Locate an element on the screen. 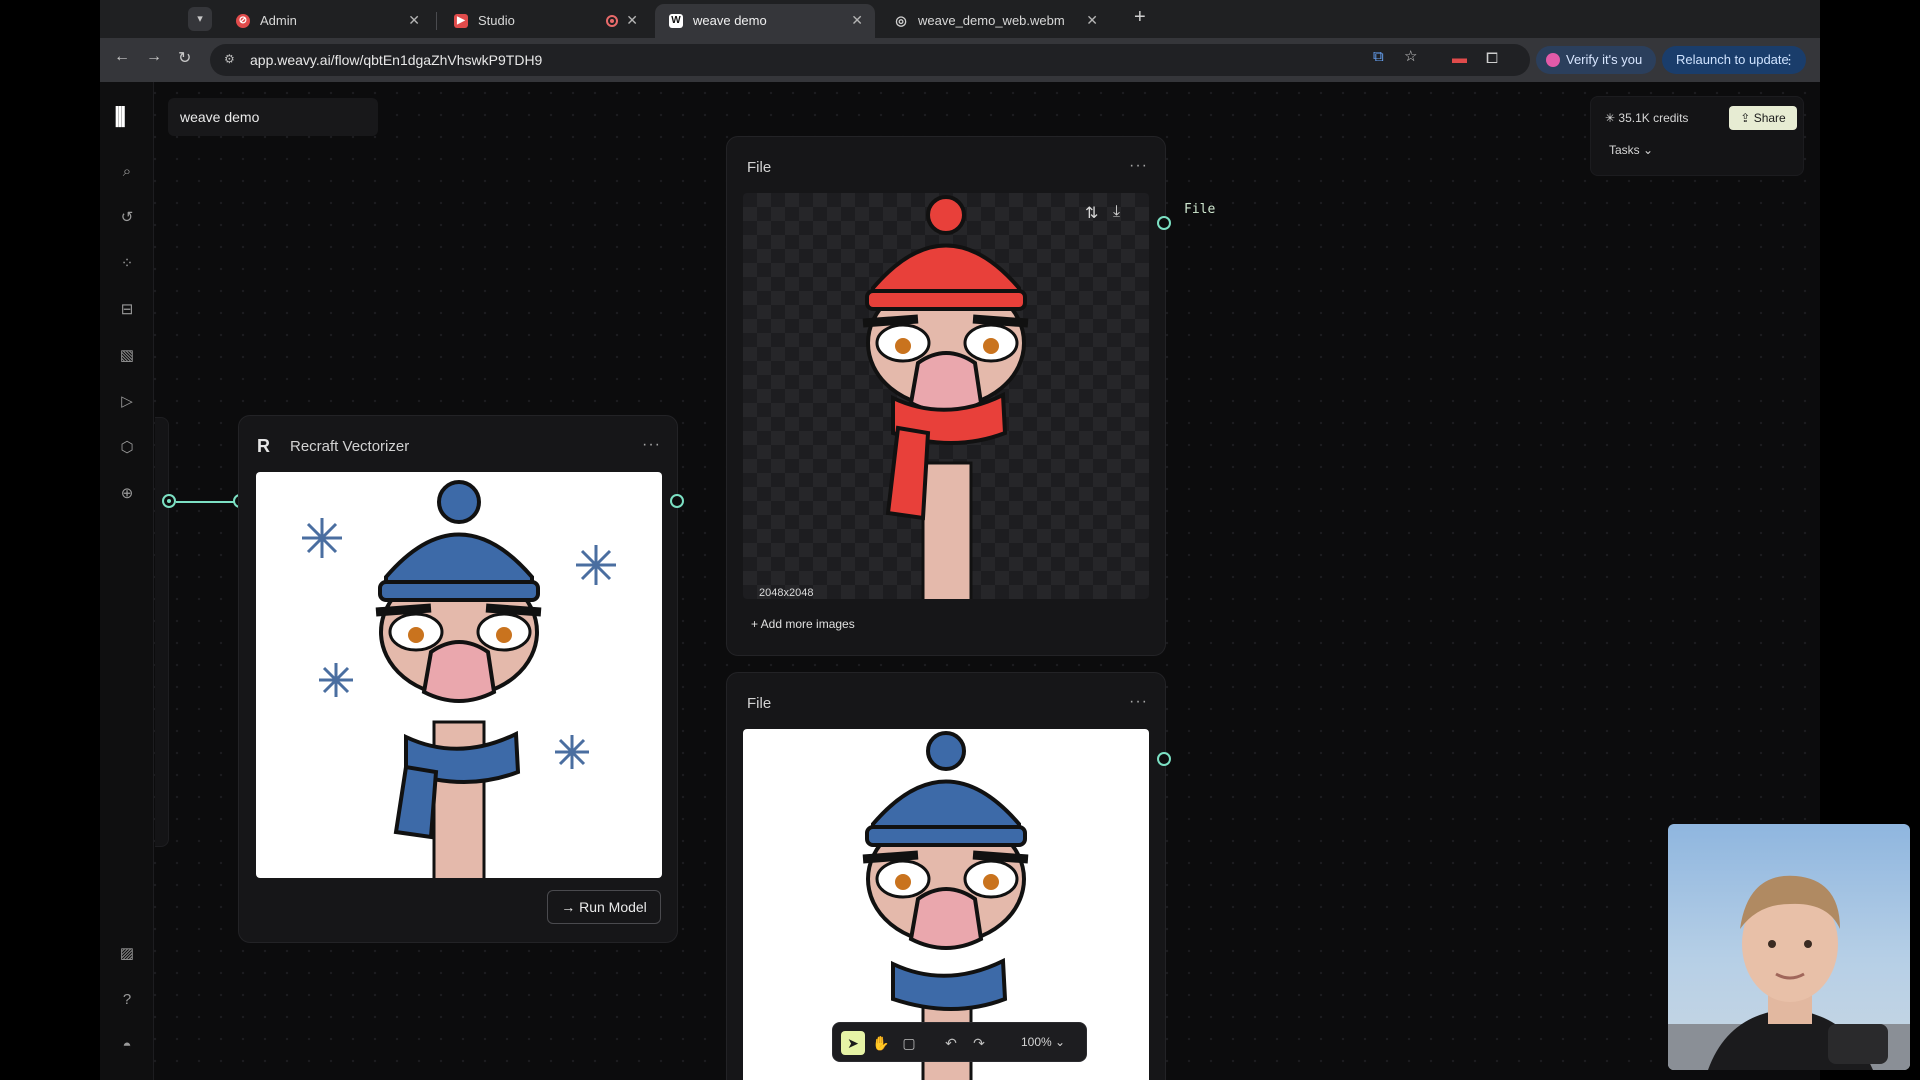 The image size is (1920, 1080). apps-icon: ⁘ is located at coordinates (127, 264).